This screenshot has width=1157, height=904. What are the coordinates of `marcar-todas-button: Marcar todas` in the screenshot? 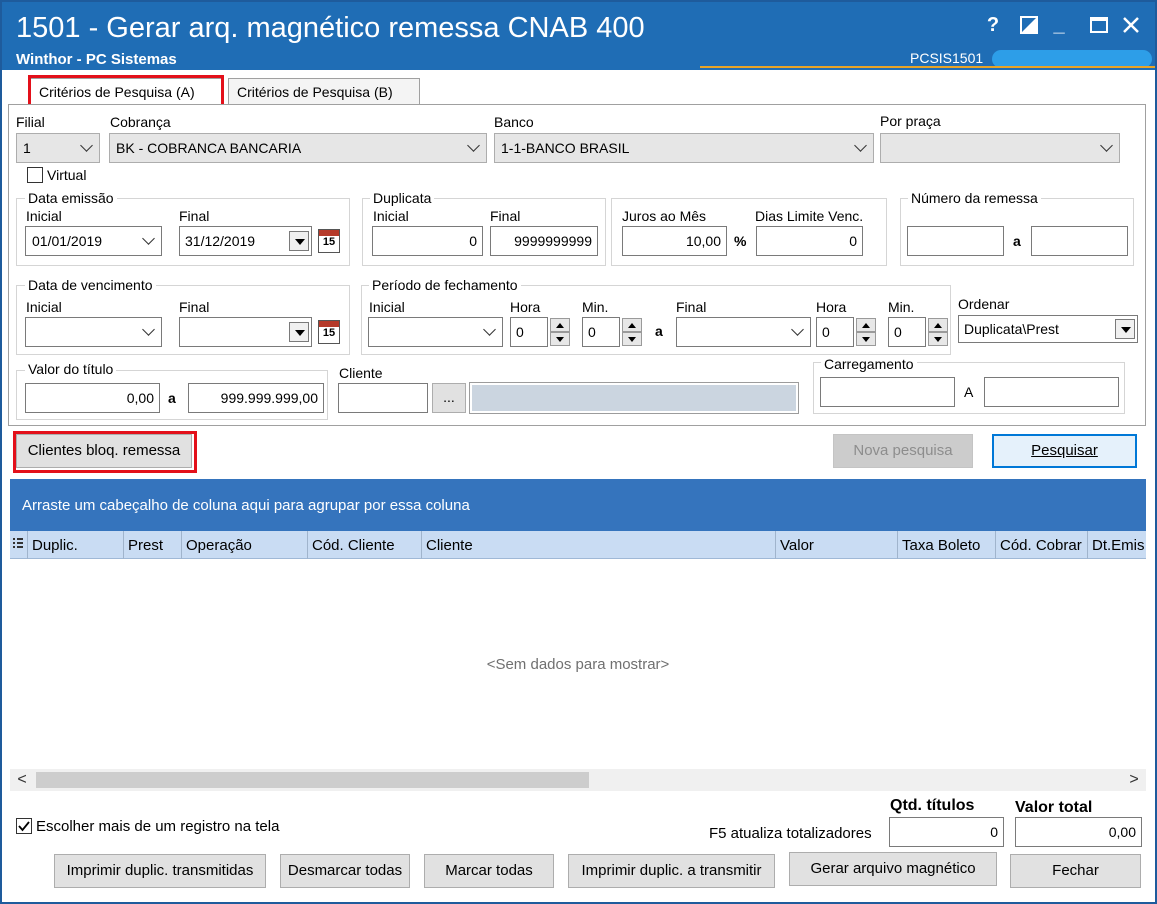 It's located at (489, 871).